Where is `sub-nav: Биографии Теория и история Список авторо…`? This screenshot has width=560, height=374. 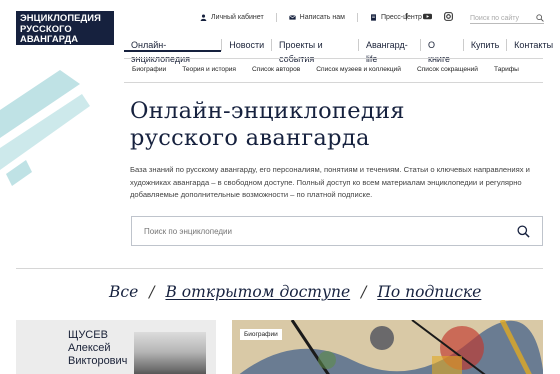 sub-nav: Биографии Теория и история Список авторо… is located at coordinates (325, 69).